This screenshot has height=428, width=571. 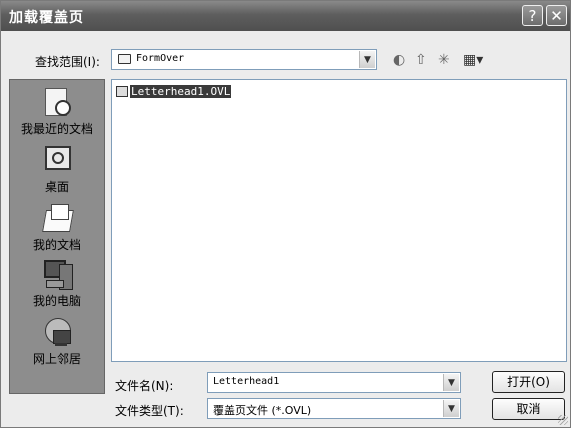 I want to click on place-my-documents: 我的文档, so click(x=57, y=227).